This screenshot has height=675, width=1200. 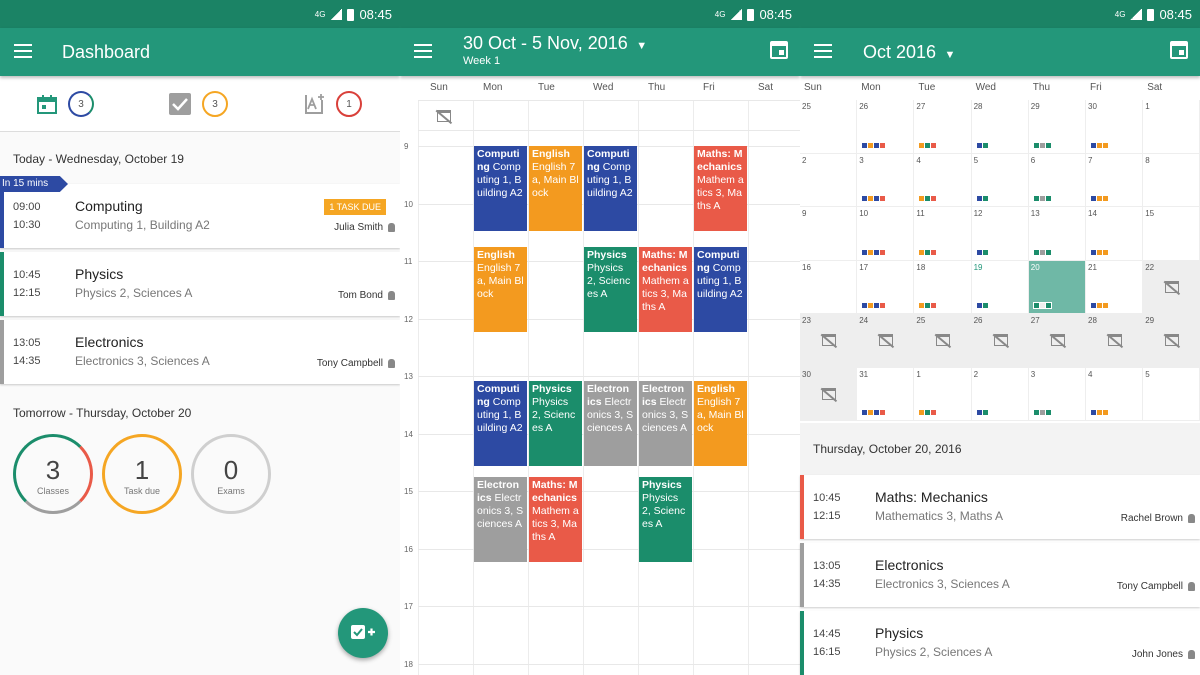 What do you see at coordinates (829, 234) in the screenshot?
I see `day-cell: 9` at bounding box center [829, 234].